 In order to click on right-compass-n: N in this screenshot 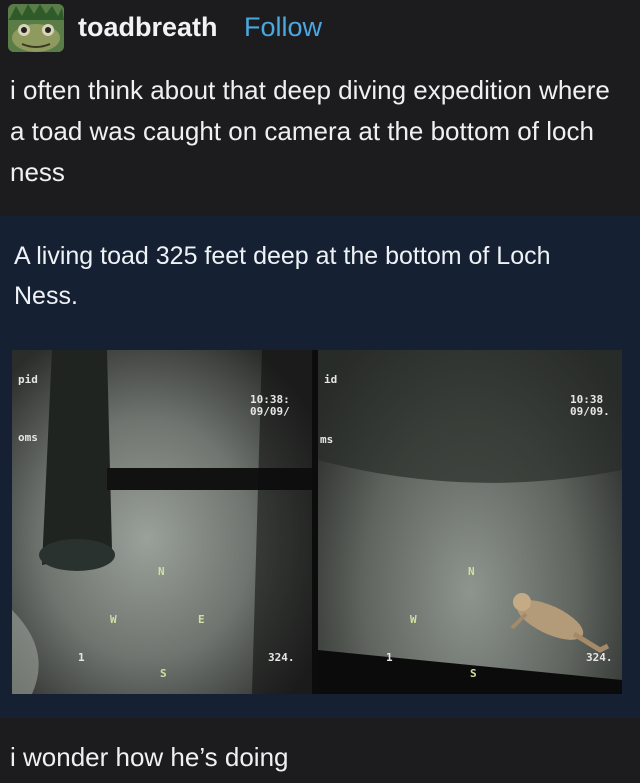, I will do `click(471, 571)`.